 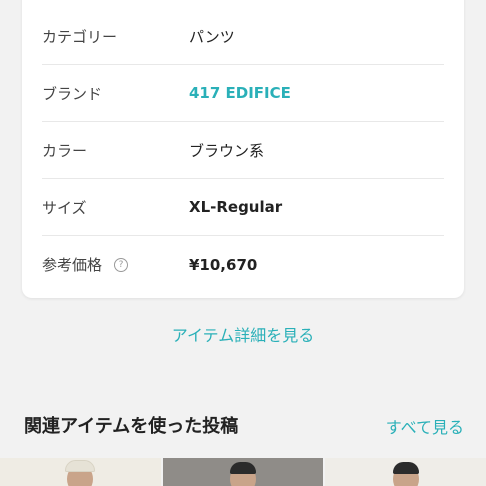 I want to click on detail-row-price: 参考価格 ? ¥10,670, so click(x=243, y=264).